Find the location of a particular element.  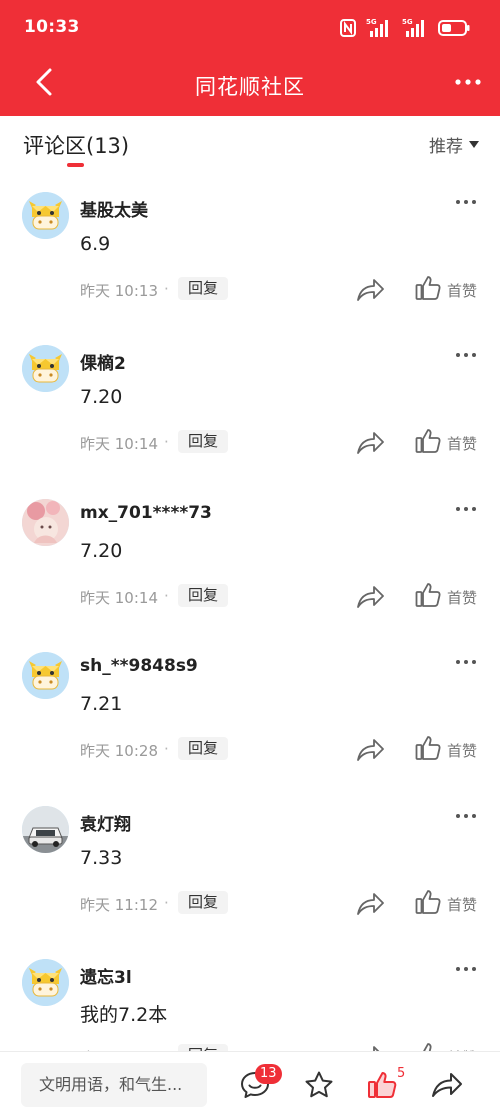

status-icons: 5G 5G is located at coordinates (405, 28).